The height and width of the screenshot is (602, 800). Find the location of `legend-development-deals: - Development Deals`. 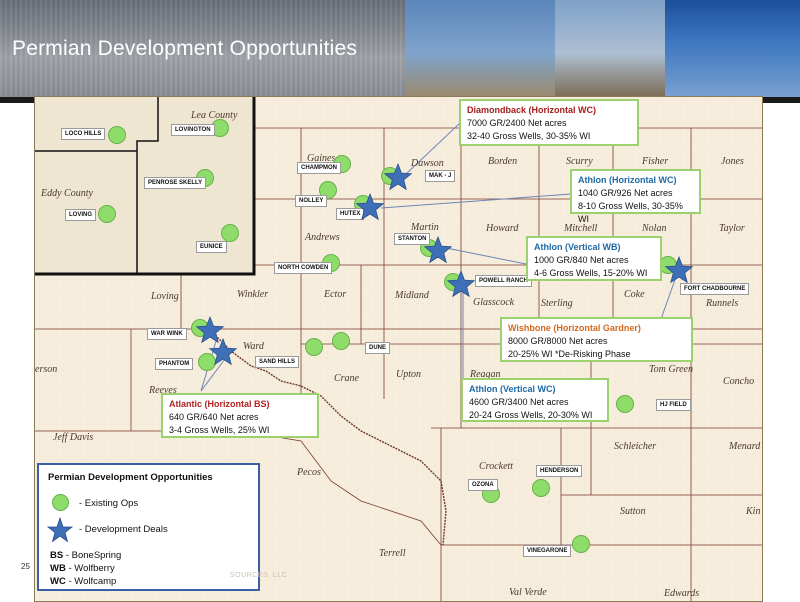

legend-development-deals: - Development Deals is located at coordinates (123, 529).